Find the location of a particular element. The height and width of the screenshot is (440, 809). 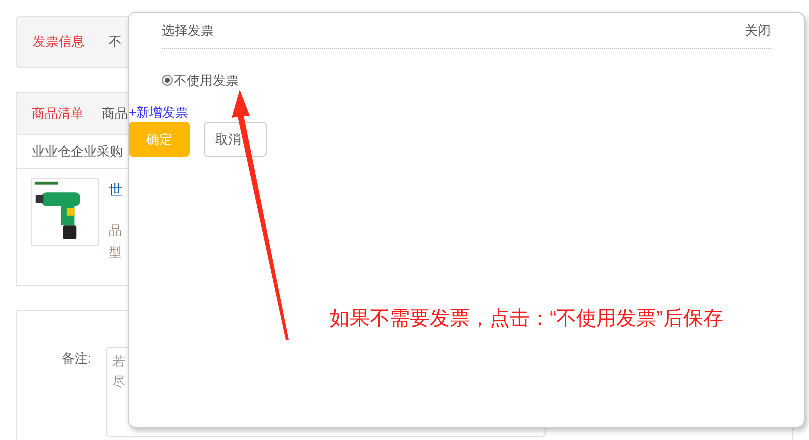

placeholder-text: 若 is located at coordinates (119, 362).